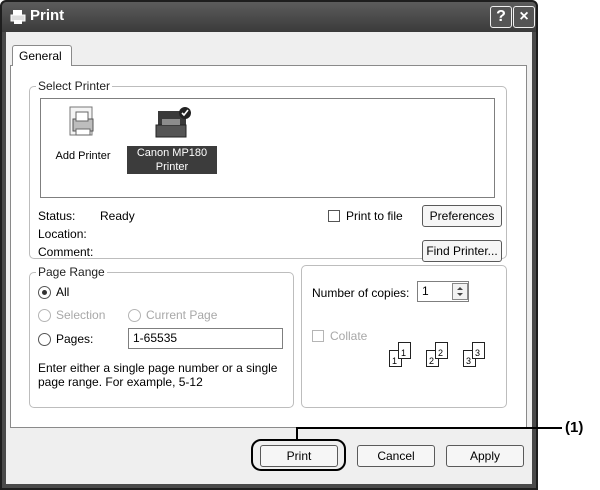  What do you see at coordinates (182, 315) in the screenshot?
I see `current-page-label: Current Page` at bounding box center [182, 315].